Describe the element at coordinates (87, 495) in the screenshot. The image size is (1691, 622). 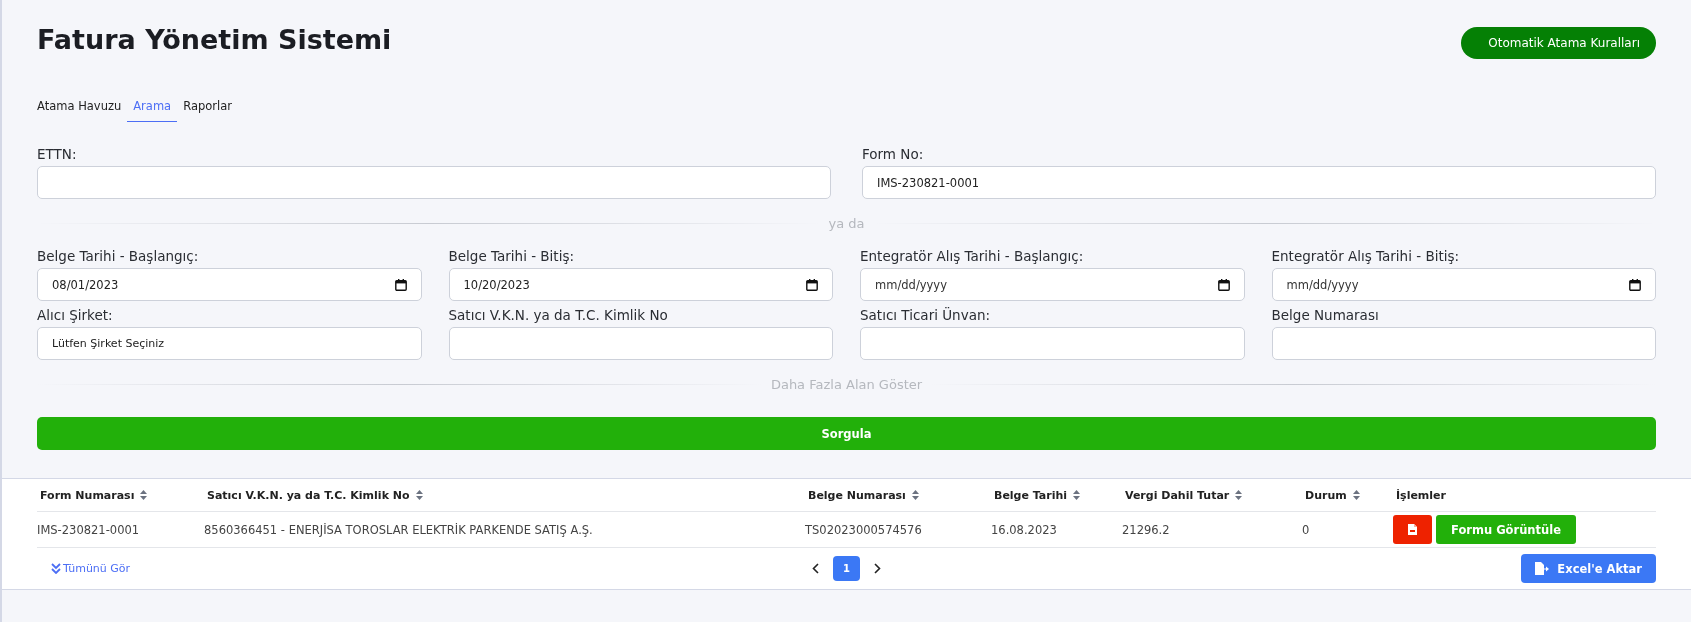
I see `column-header: Form Numarası` at that location.